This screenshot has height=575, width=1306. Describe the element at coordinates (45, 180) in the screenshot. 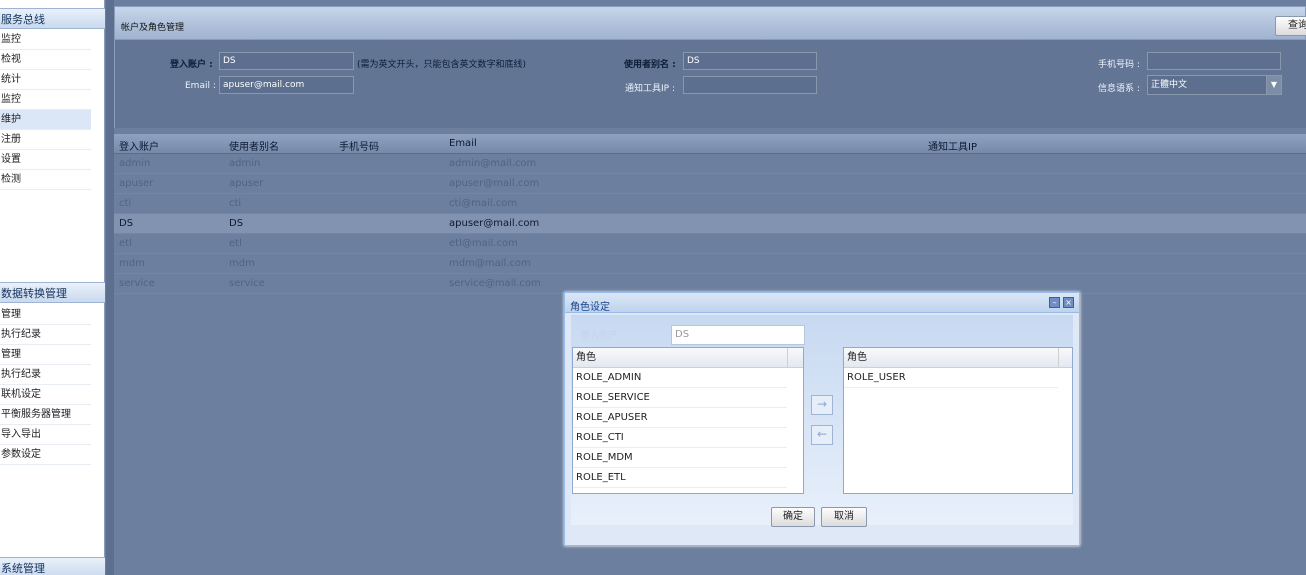

I see `menu-item: 检测` at that location.